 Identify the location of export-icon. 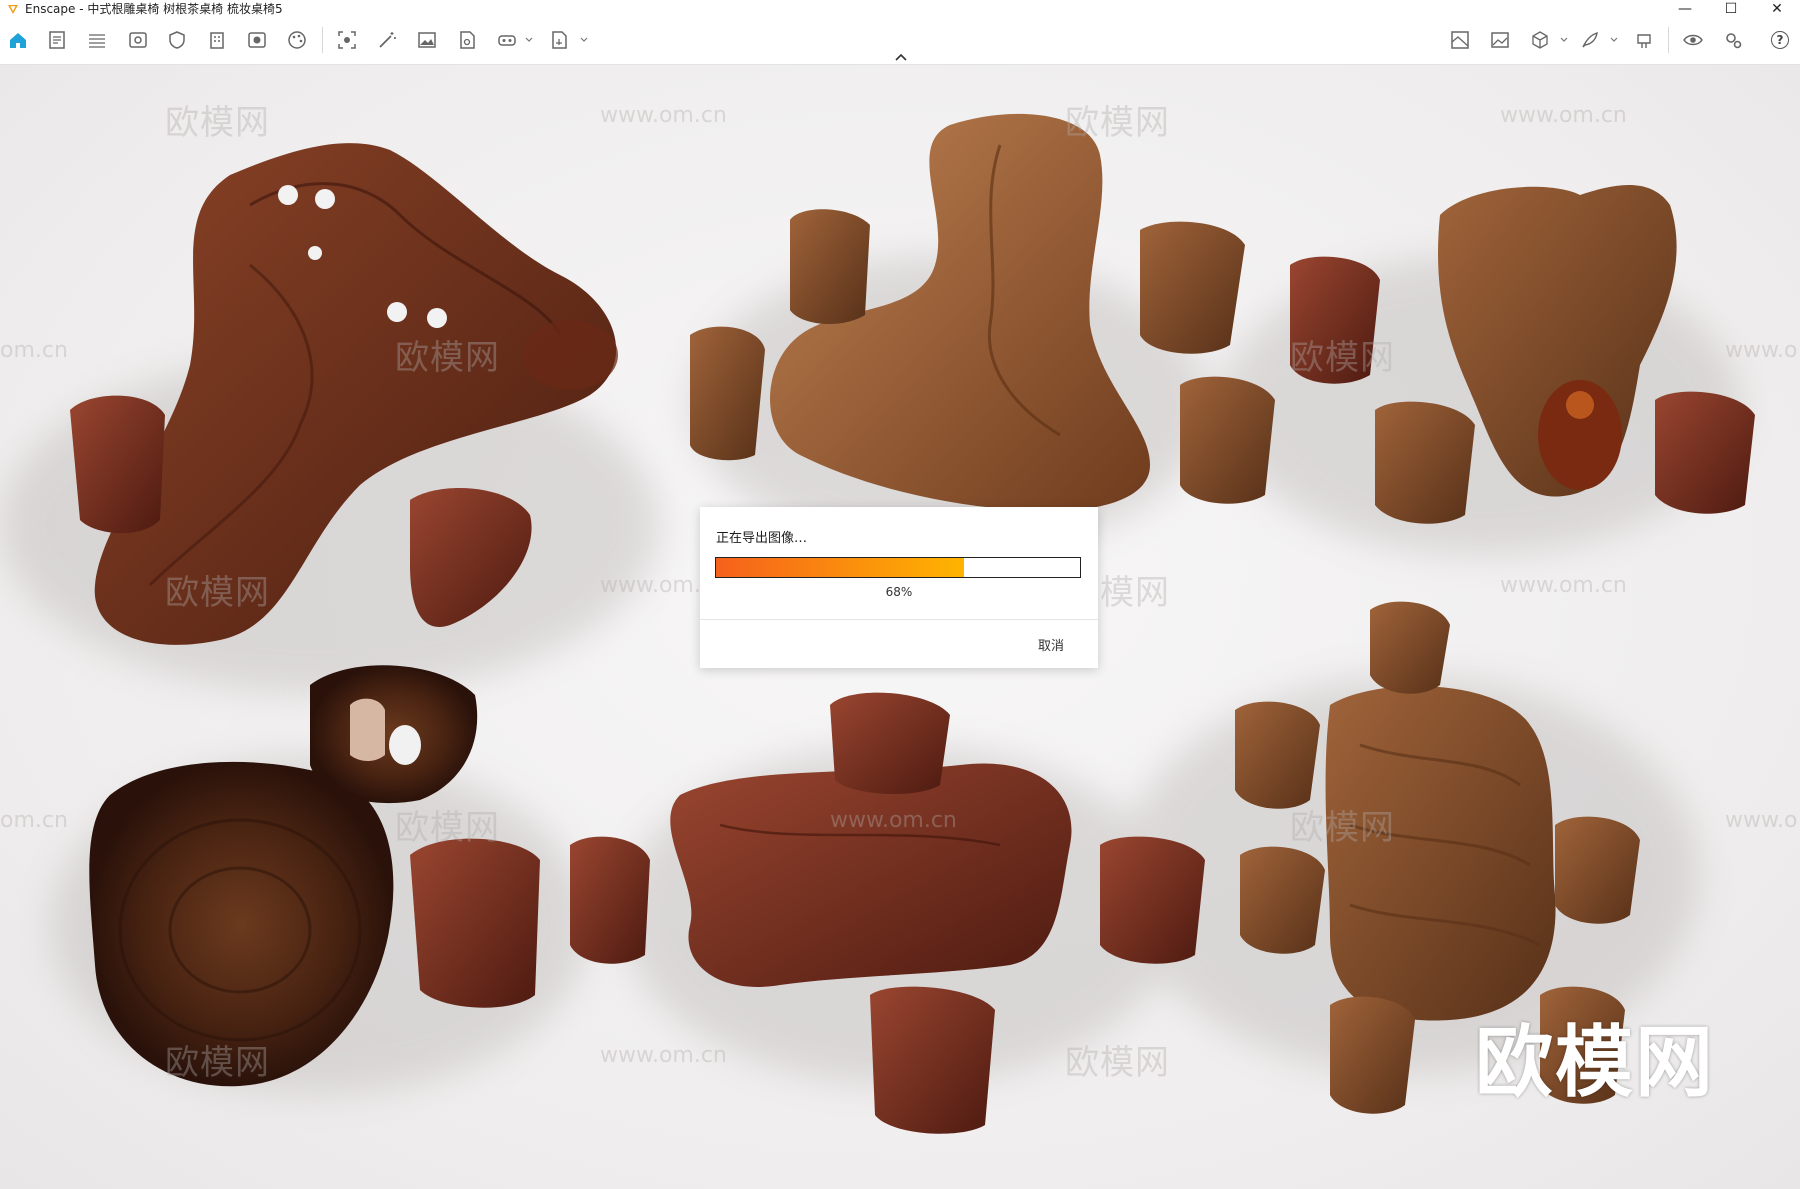
(257, 40).